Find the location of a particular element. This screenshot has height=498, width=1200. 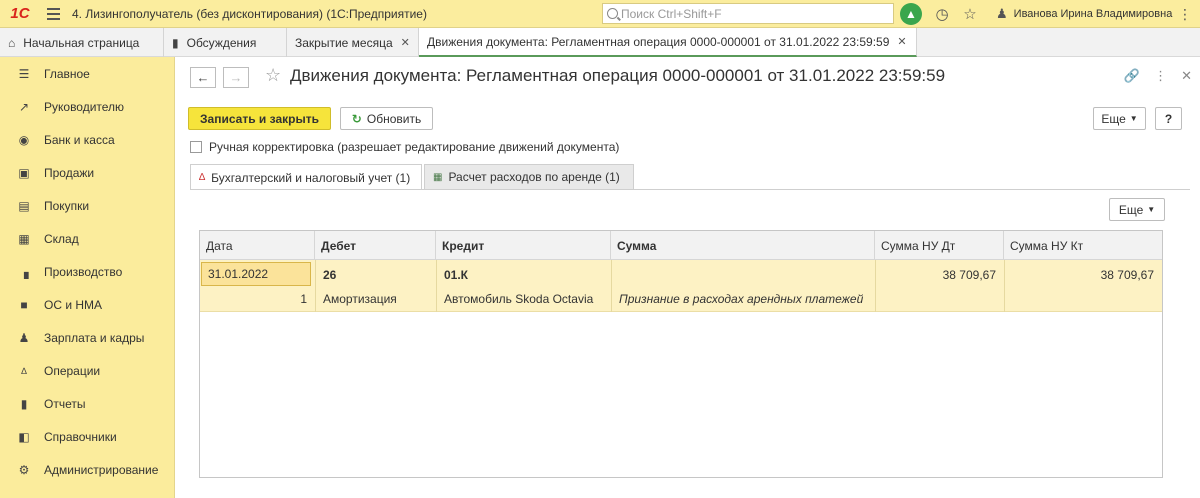

main-menu-button is located at coordinates (53, 14).